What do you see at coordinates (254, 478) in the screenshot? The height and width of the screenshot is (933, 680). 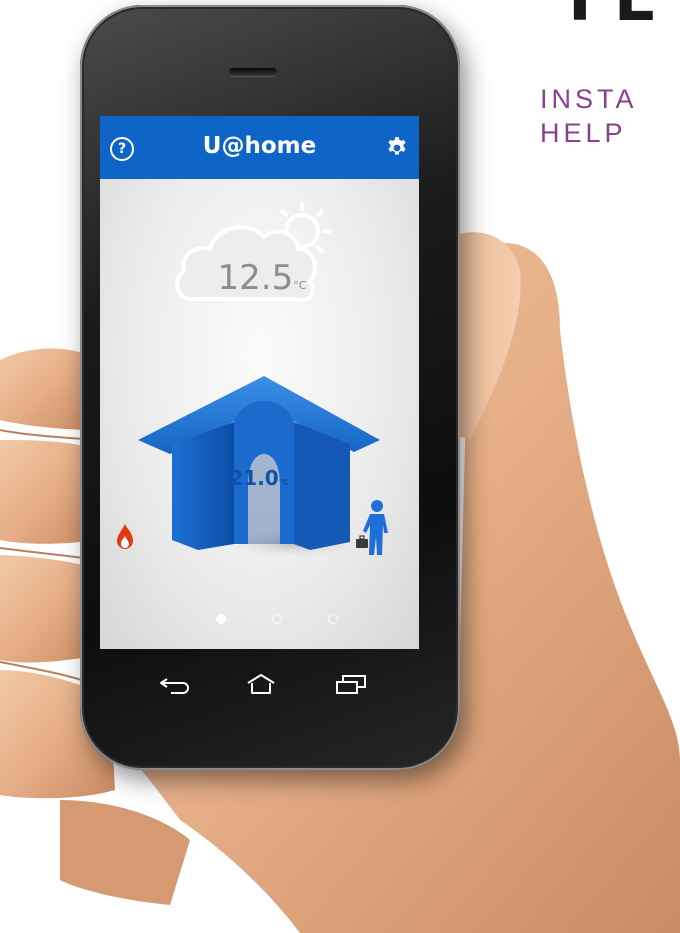 I see `indoor-temperature-value: 21.0` at bounding box center [254, 478].